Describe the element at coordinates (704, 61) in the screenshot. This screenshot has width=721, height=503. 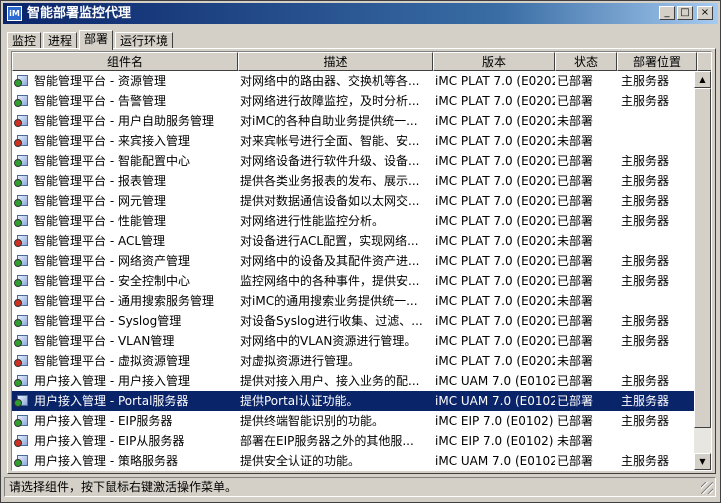
I see `column-header-filler` at that location.